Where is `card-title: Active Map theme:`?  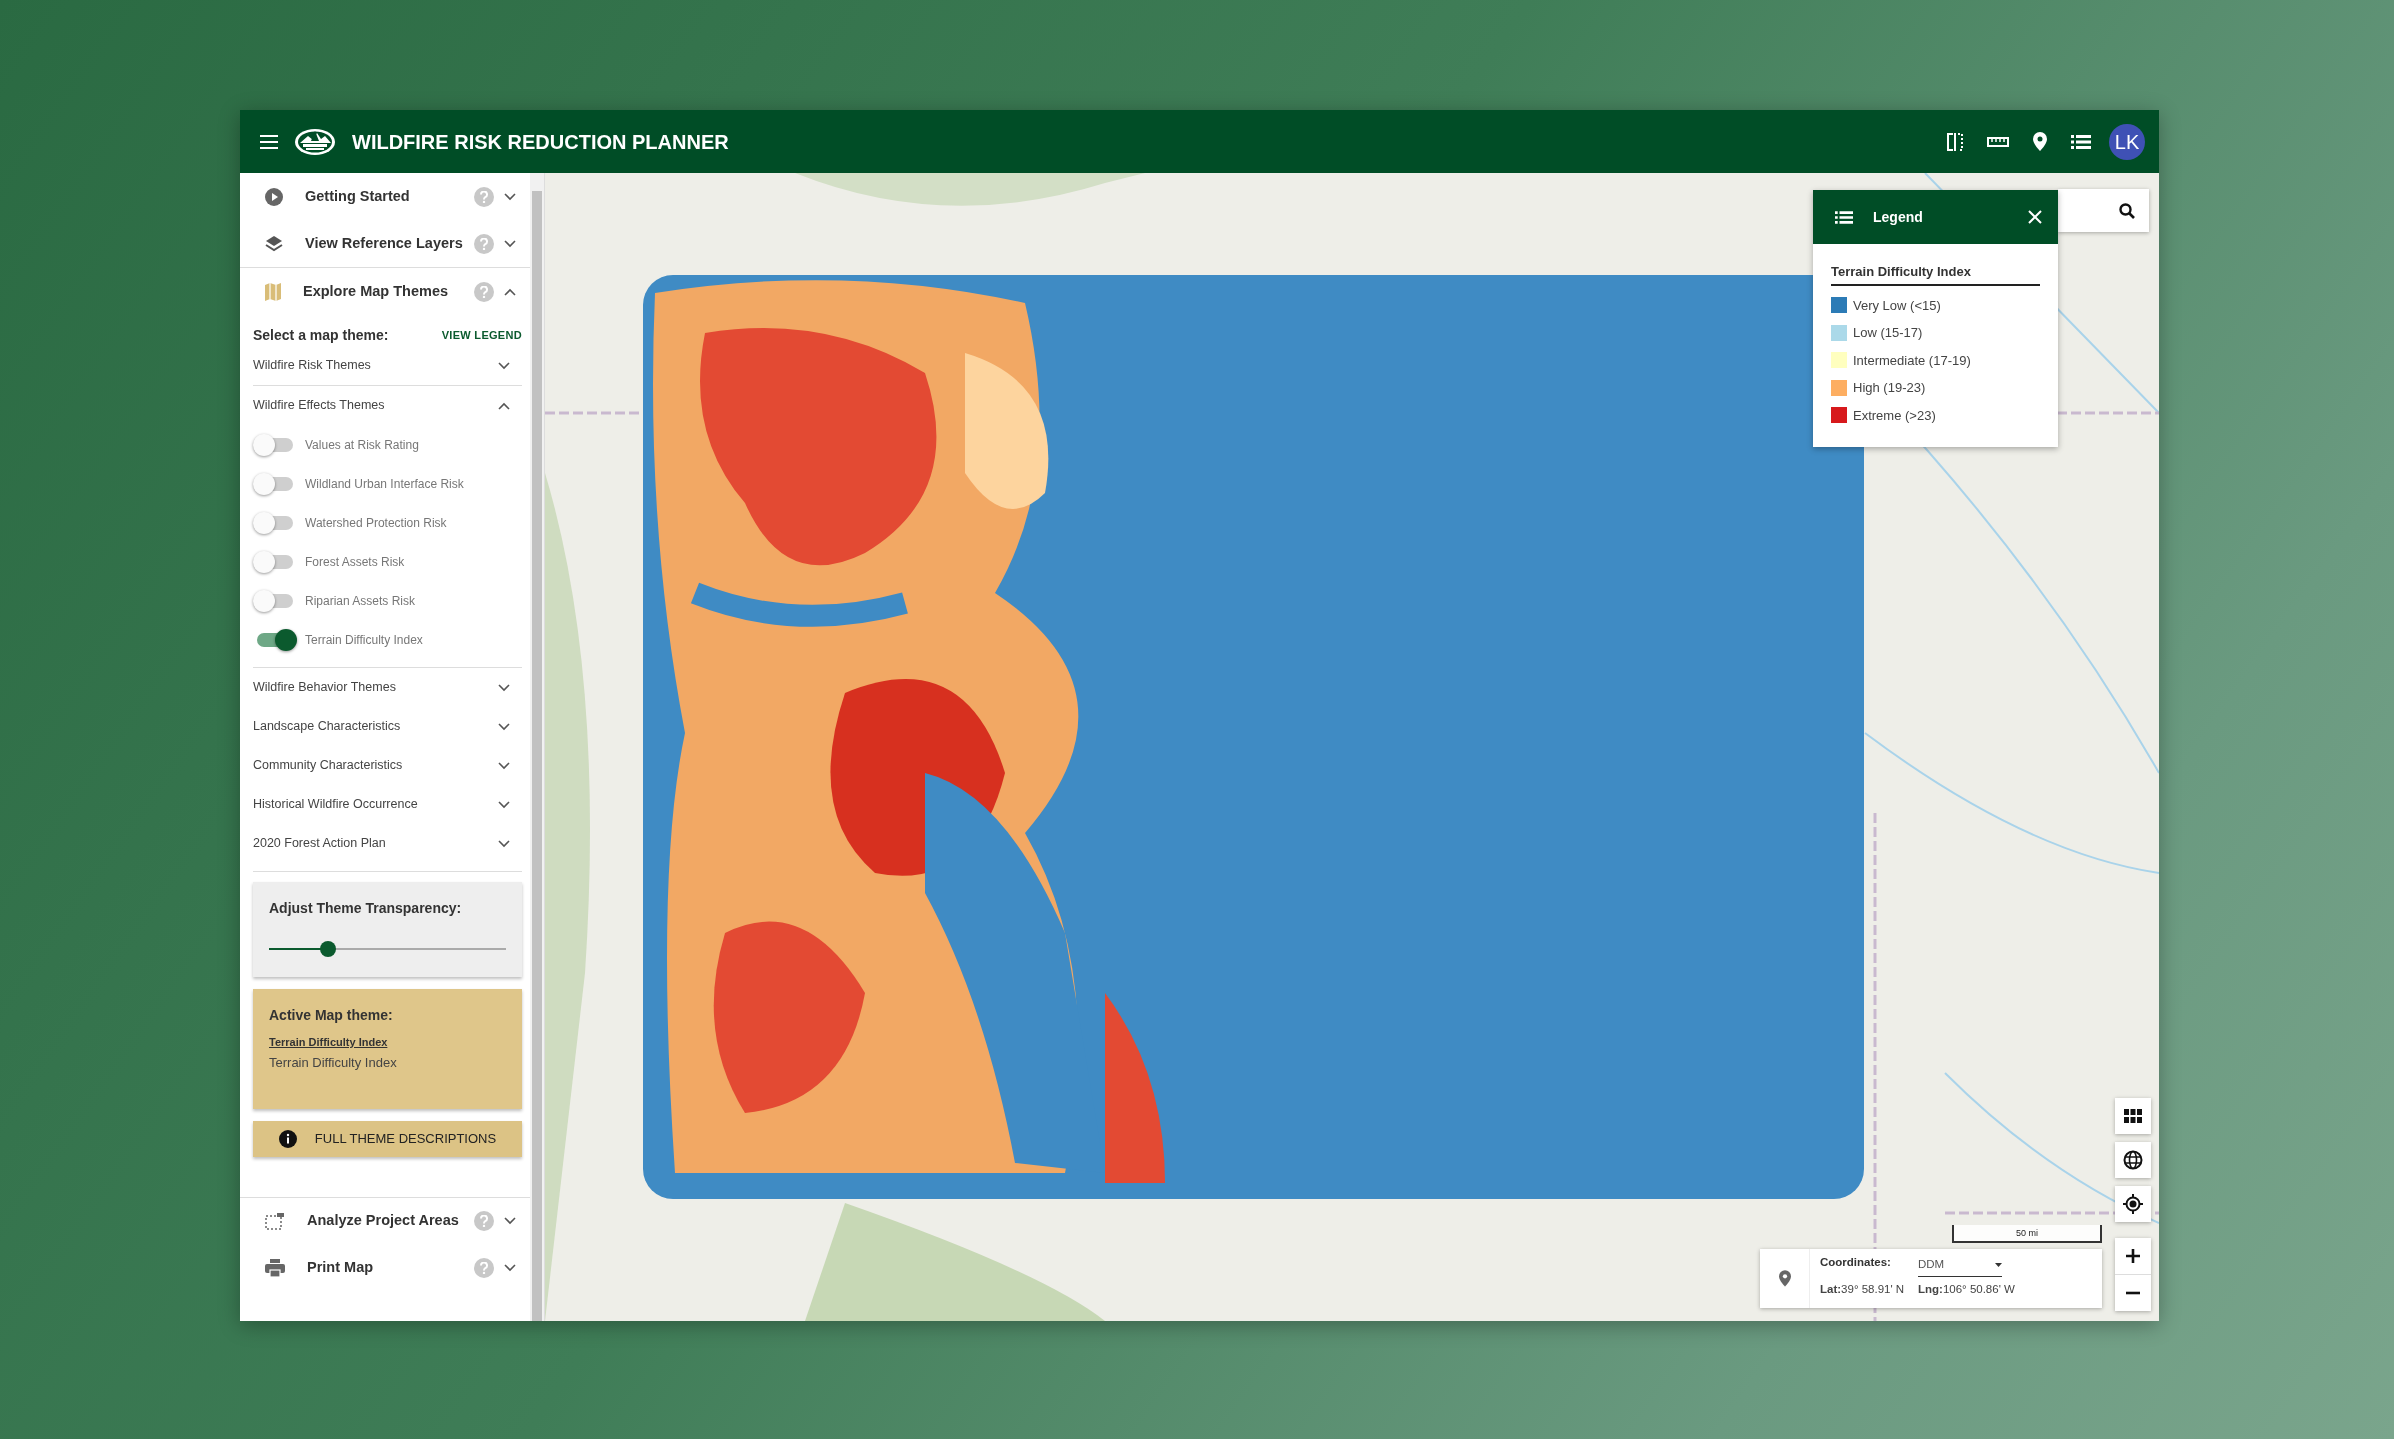
card-title: Active Map theme: is located at coordinates (331, 1015).